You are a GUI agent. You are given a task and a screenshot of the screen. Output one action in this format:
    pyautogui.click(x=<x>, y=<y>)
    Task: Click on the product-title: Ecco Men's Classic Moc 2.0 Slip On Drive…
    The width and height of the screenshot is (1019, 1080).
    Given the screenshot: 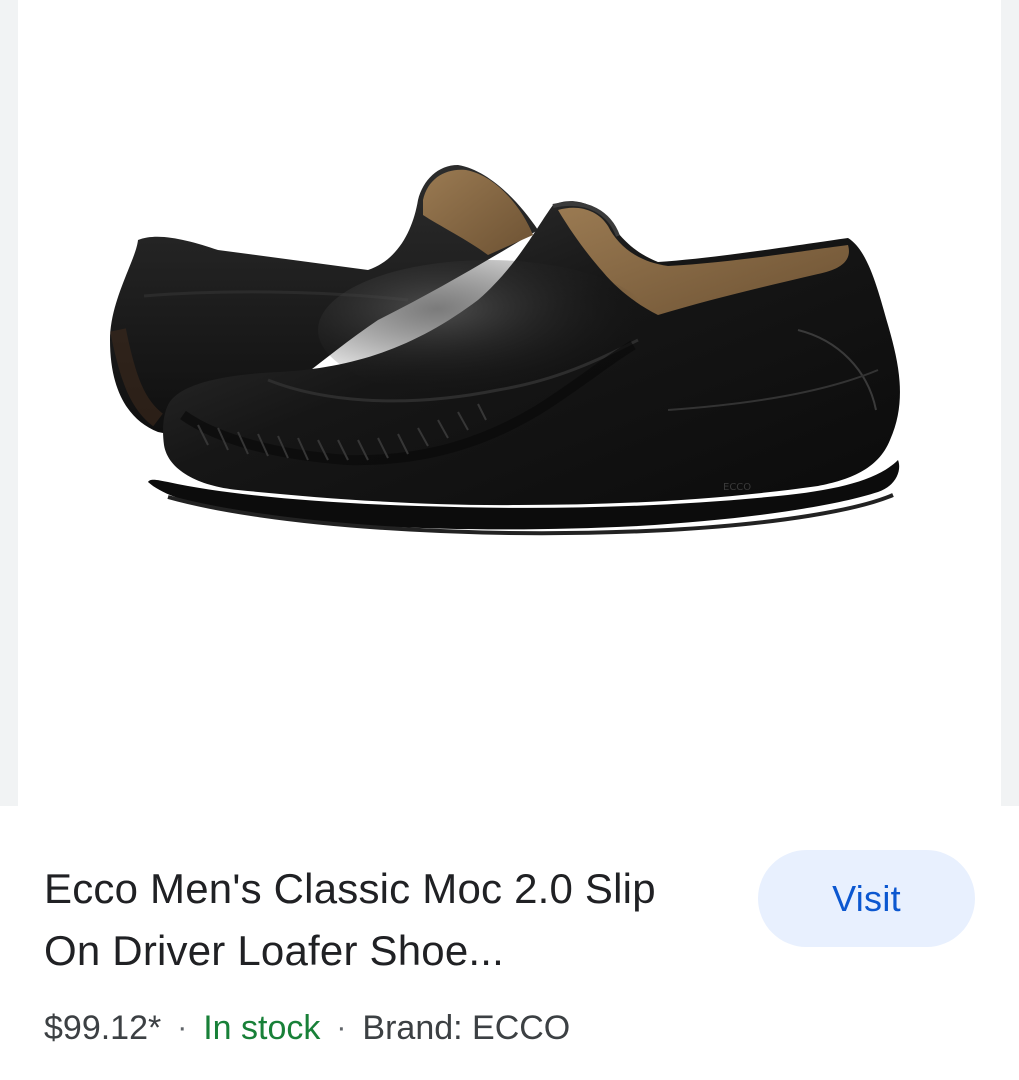 What is the action you would take?
    pyautogui.click(x=384, y=920)
    